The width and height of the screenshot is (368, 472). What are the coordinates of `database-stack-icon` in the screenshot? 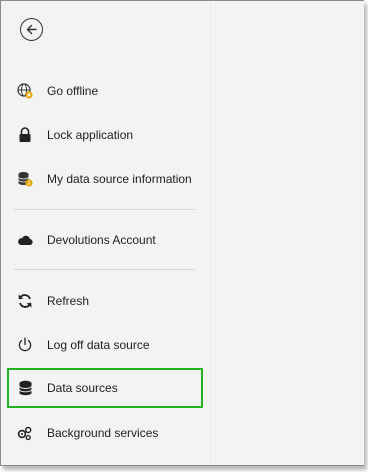 It's located at (25, 388).